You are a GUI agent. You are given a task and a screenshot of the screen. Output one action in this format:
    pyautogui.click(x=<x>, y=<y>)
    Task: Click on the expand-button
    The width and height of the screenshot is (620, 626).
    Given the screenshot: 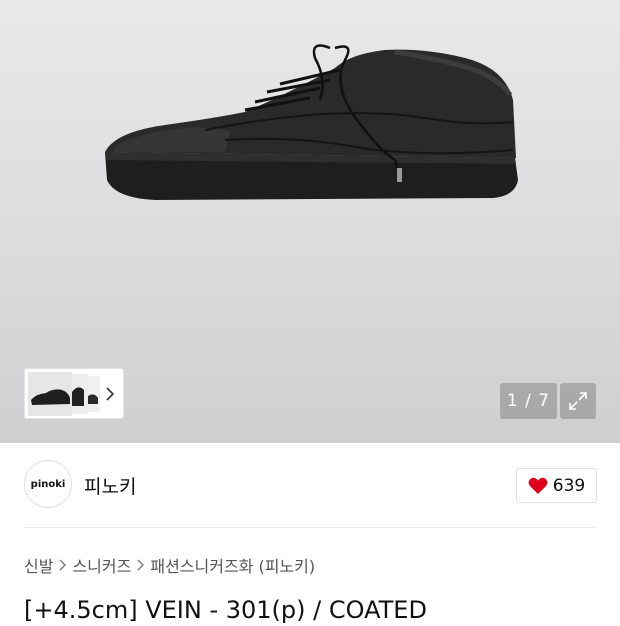 What is the action you would take?
    pyautogui.click(x=578, y=401)
    